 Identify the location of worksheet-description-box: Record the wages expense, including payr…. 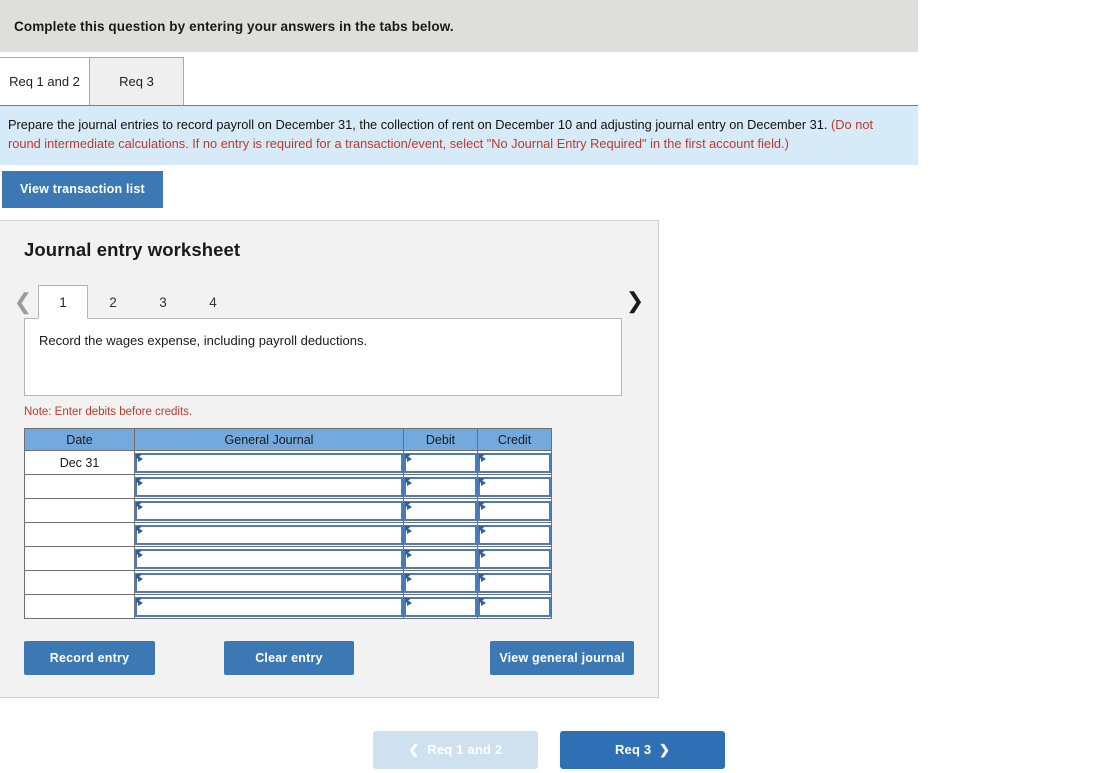
(323, 357).